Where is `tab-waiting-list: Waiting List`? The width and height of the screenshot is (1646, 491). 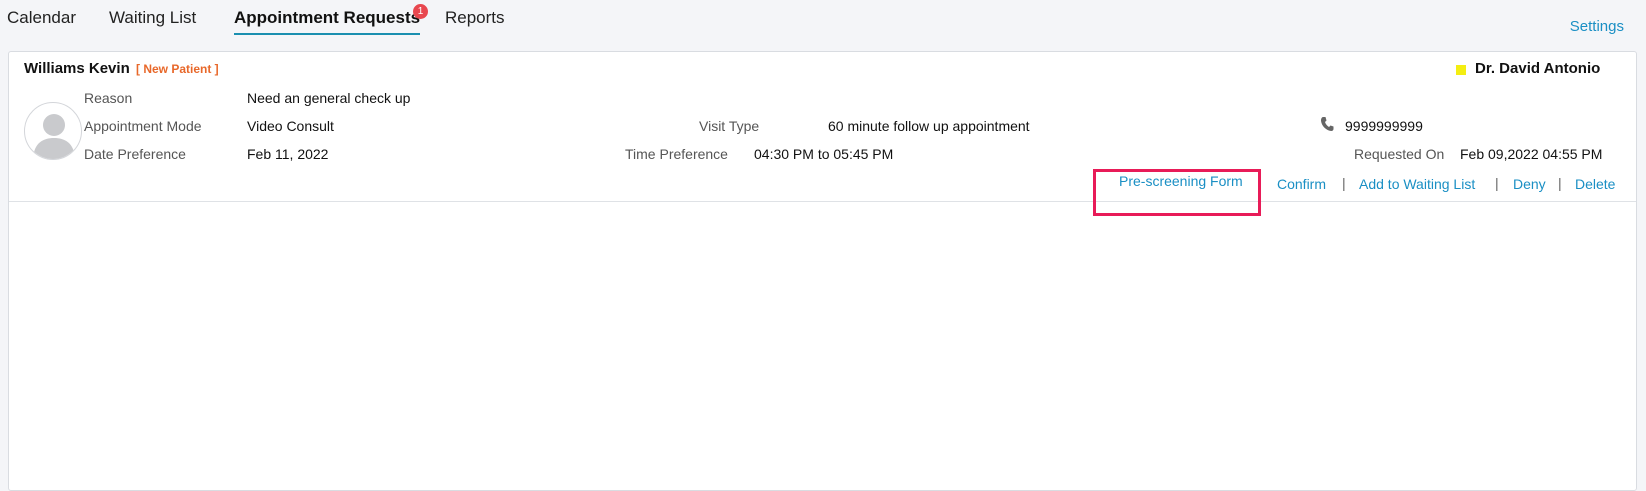 tab-waiting-list: Waiting List is located at coordinates (152, 18).